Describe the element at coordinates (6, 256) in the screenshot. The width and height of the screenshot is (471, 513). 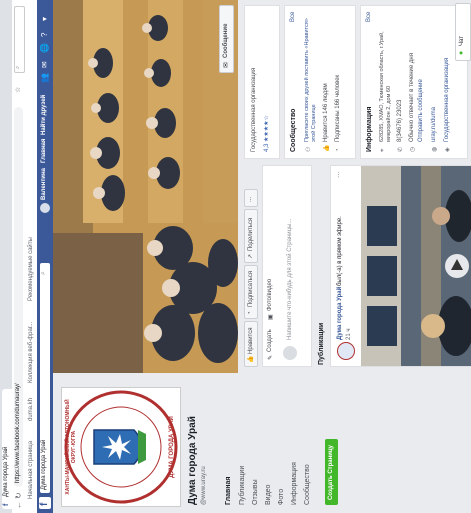
I see `browser-tab-bar: f Дума города Урай` at that location.